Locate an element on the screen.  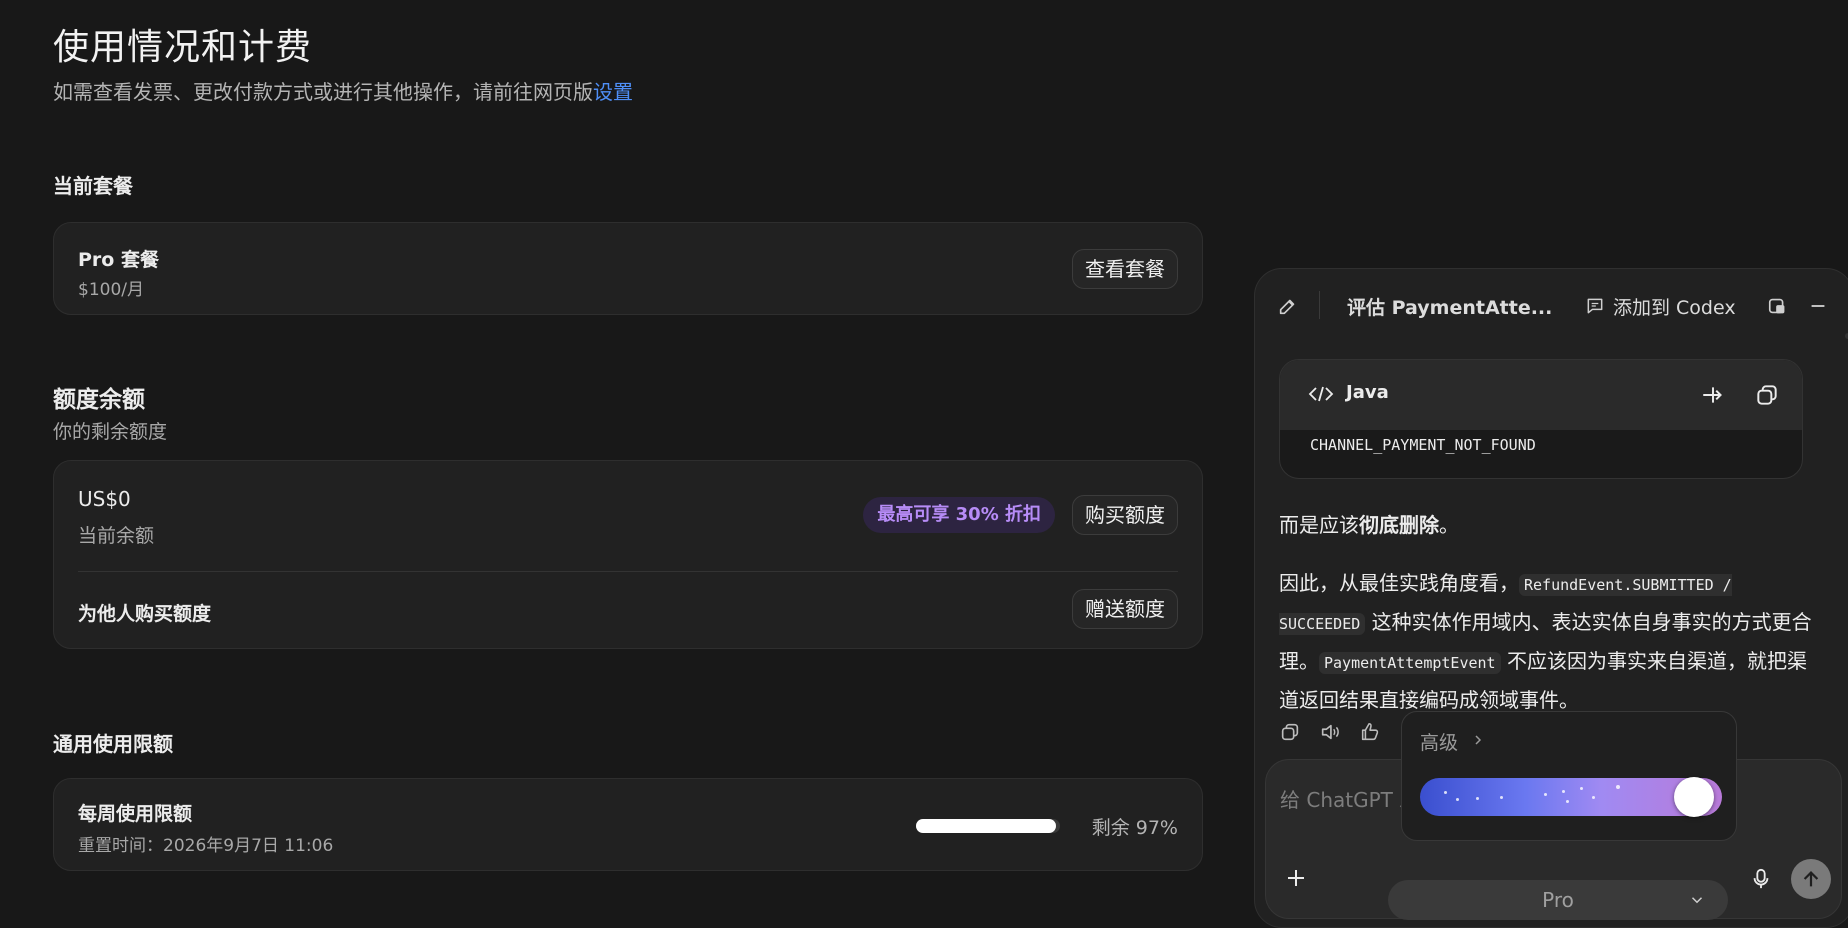
speaker-icon is located at coordinates (1330, 732).